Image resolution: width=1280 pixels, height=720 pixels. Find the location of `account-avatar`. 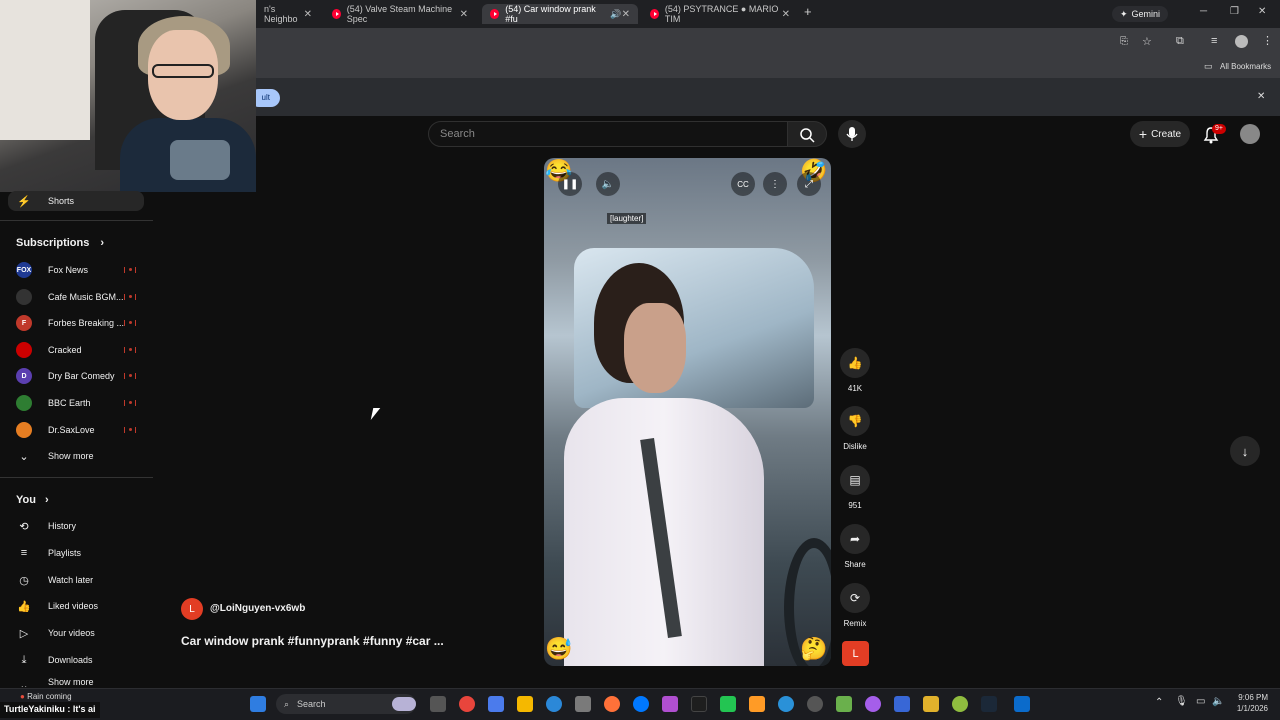

account-avatar is located at coordinates (1250, 134).